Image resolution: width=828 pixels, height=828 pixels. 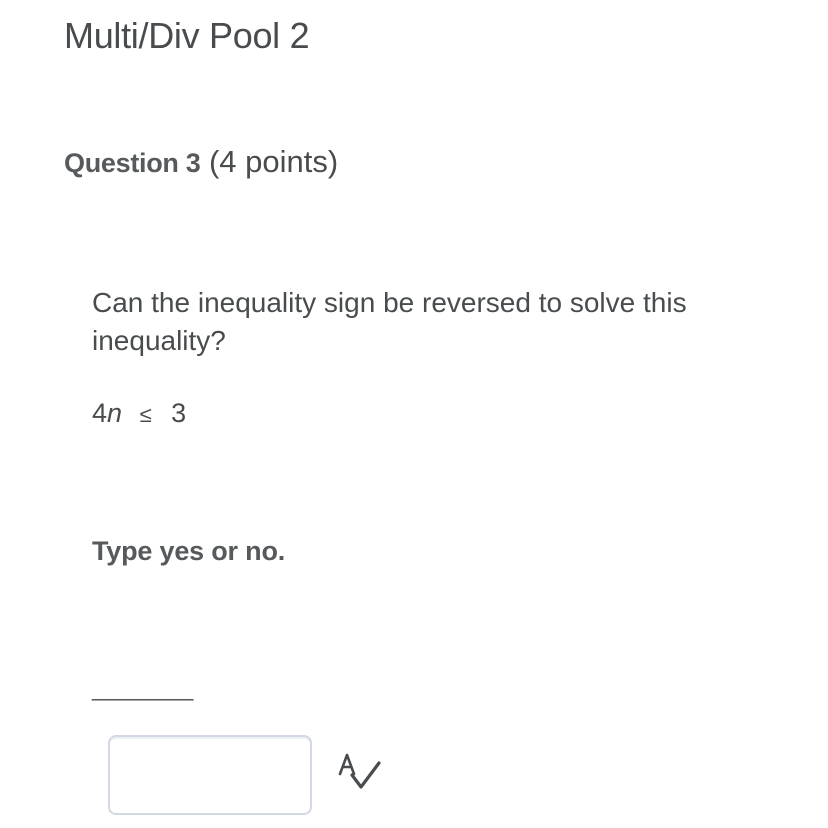 What do you see at coordinates (143, 688) in the screenshot?
I see `answer-blank-line: ________` at bounding box center [143, 688].